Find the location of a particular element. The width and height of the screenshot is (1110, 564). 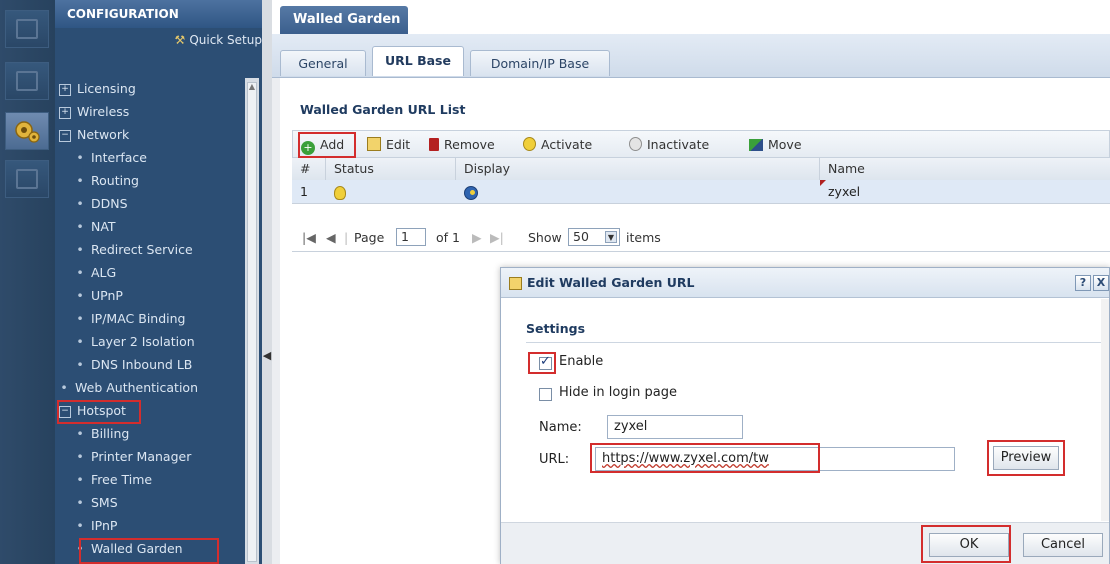

last-page-icon: ▶| is located at coordinates (497, 238).